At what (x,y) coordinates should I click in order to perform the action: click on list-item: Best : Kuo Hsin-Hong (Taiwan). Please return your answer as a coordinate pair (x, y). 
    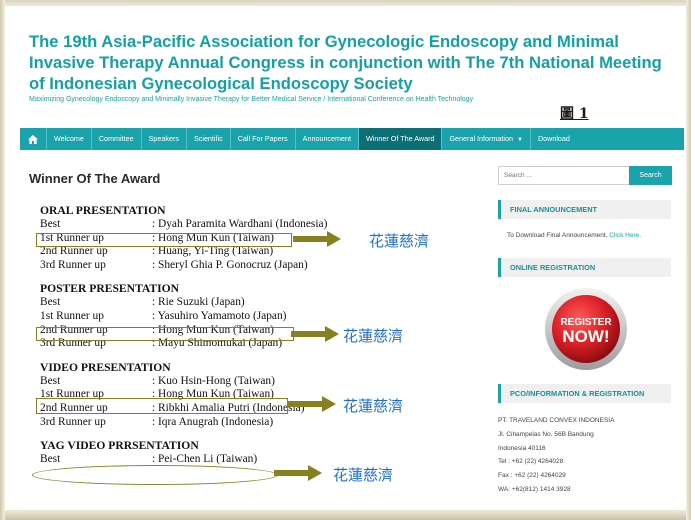
    Looking at the image, I should click on (183, 382).